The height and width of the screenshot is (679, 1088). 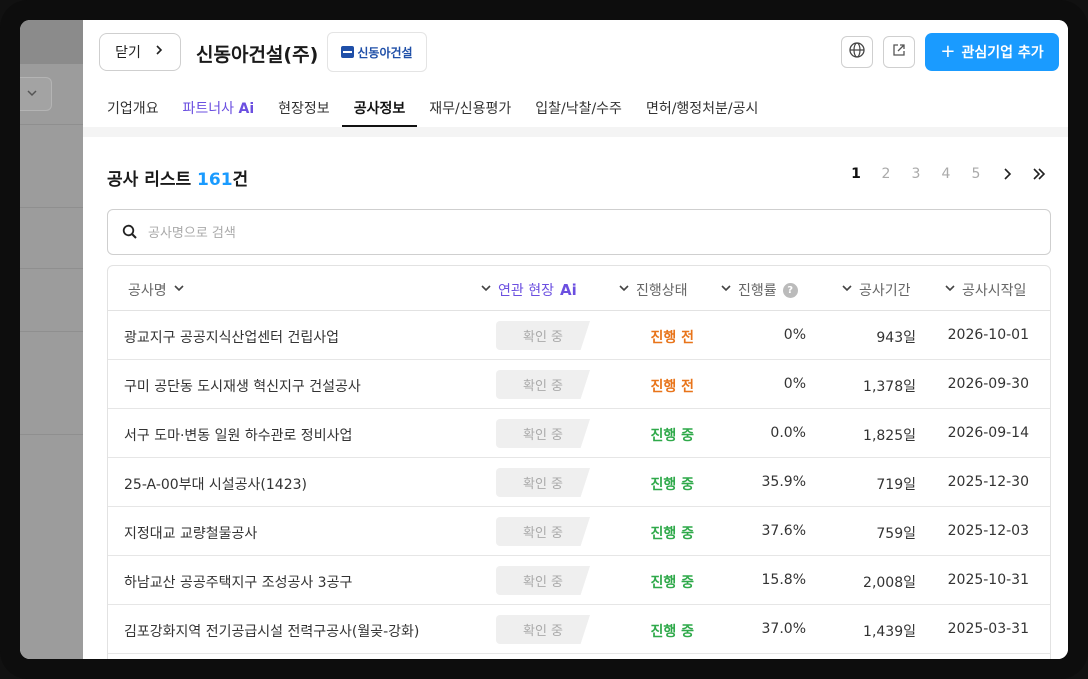 I want to click on construction-period: 719일, so click(x=896, y=485).